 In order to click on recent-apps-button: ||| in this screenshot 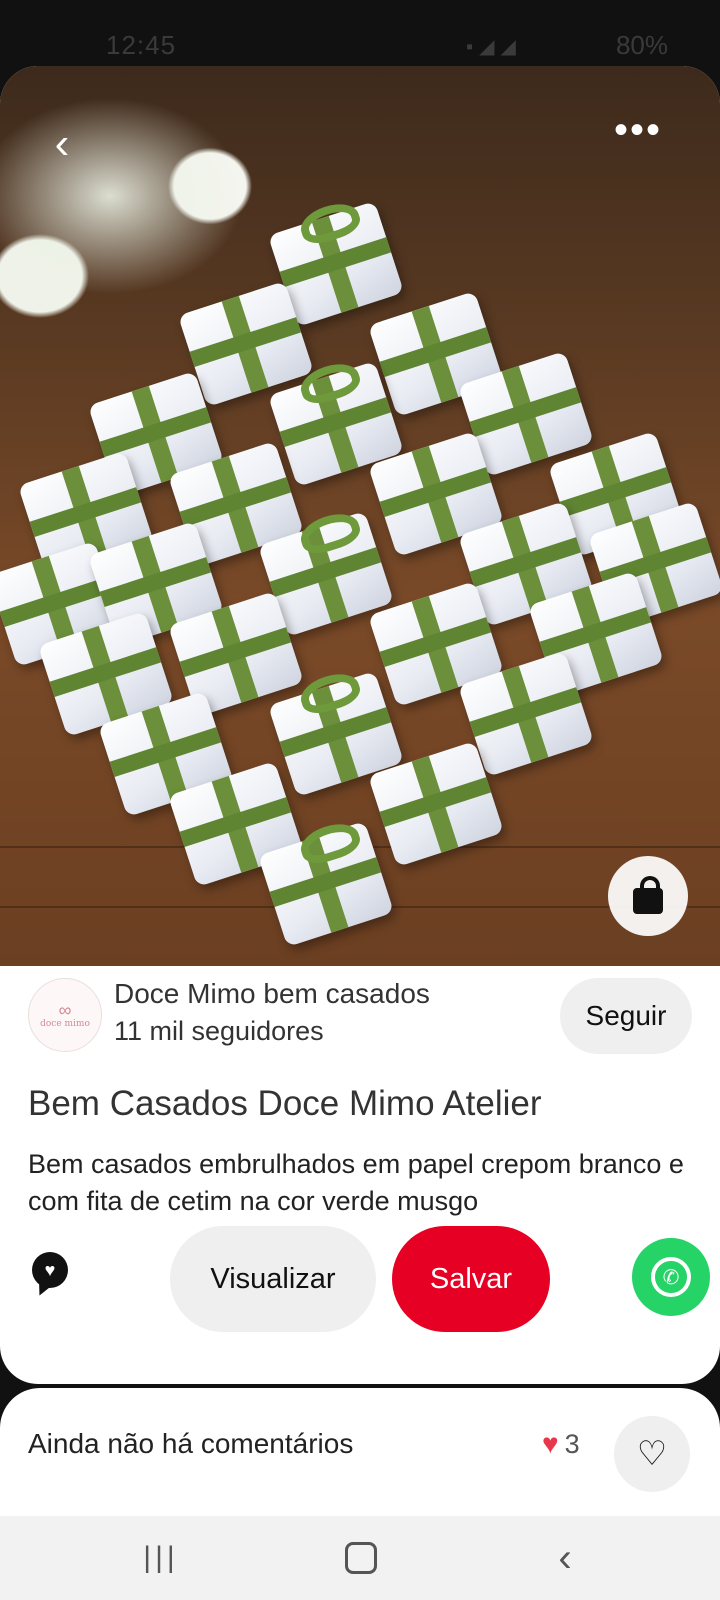, I will do `click(161, 1558)`.